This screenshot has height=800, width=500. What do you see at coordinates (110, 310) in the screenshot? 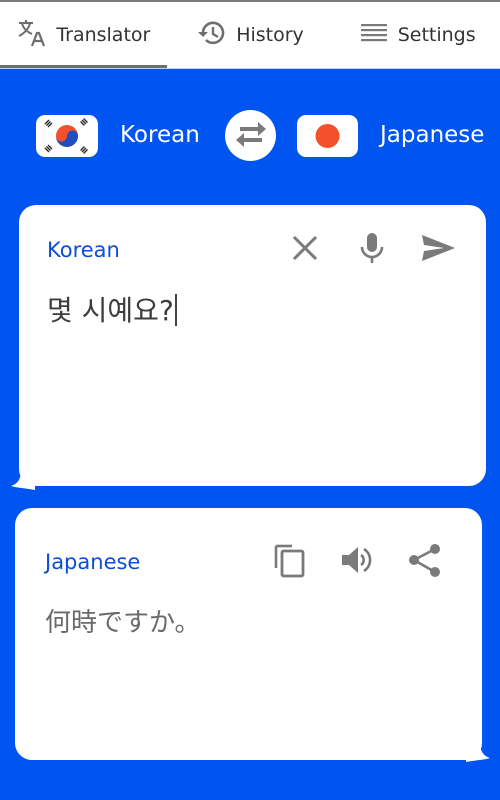
I see `source-text: 몇 시예요?` at bounding box center [110, 310].